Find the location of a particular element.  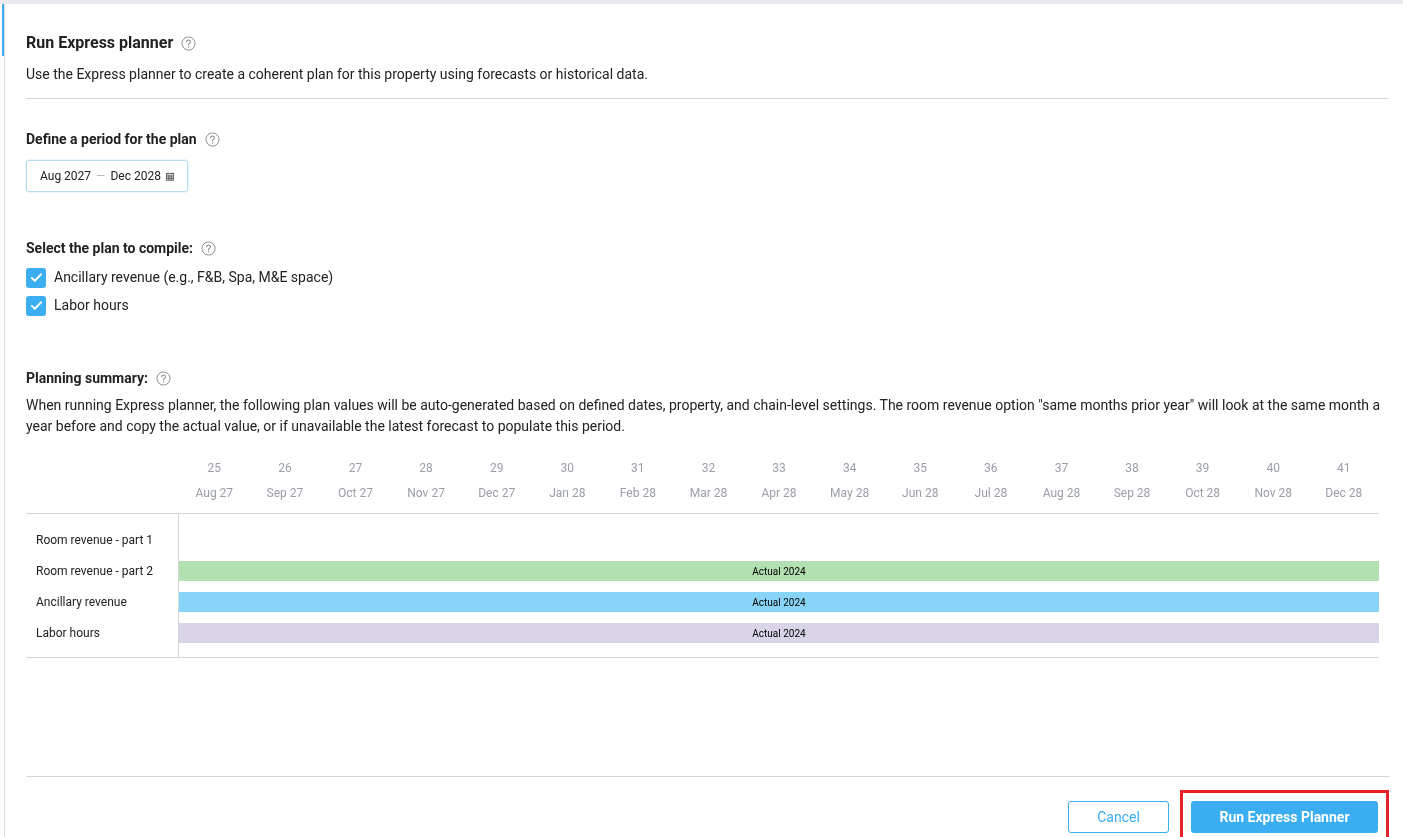

period-month: May 28 is located at coordinates (850, 493).